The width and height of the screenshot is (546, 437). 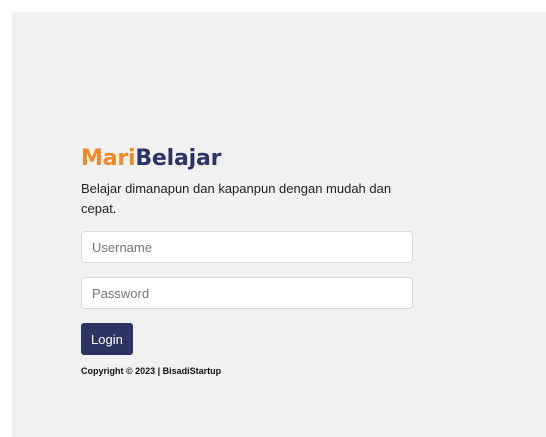 What do you see at coordinates (247, 247) in the screenshot?
I see `username-input` at bounding box center [247, 247].